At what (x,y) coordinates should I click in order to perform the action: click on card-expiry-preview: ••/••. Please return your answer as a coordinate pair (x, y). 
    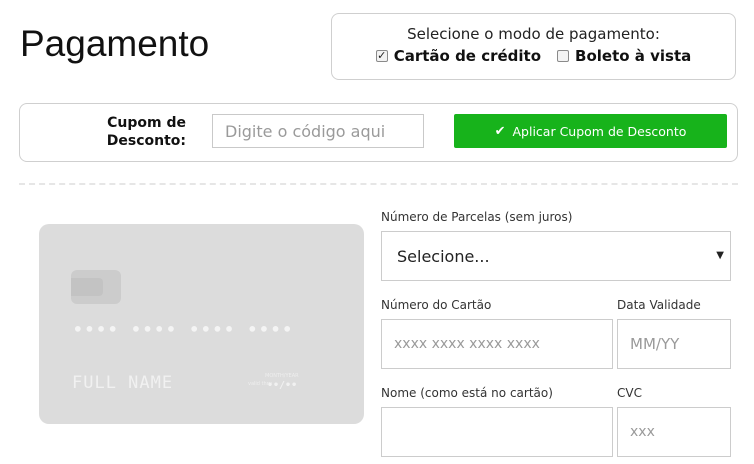
    Looking at the image, I should click on (282, 385).